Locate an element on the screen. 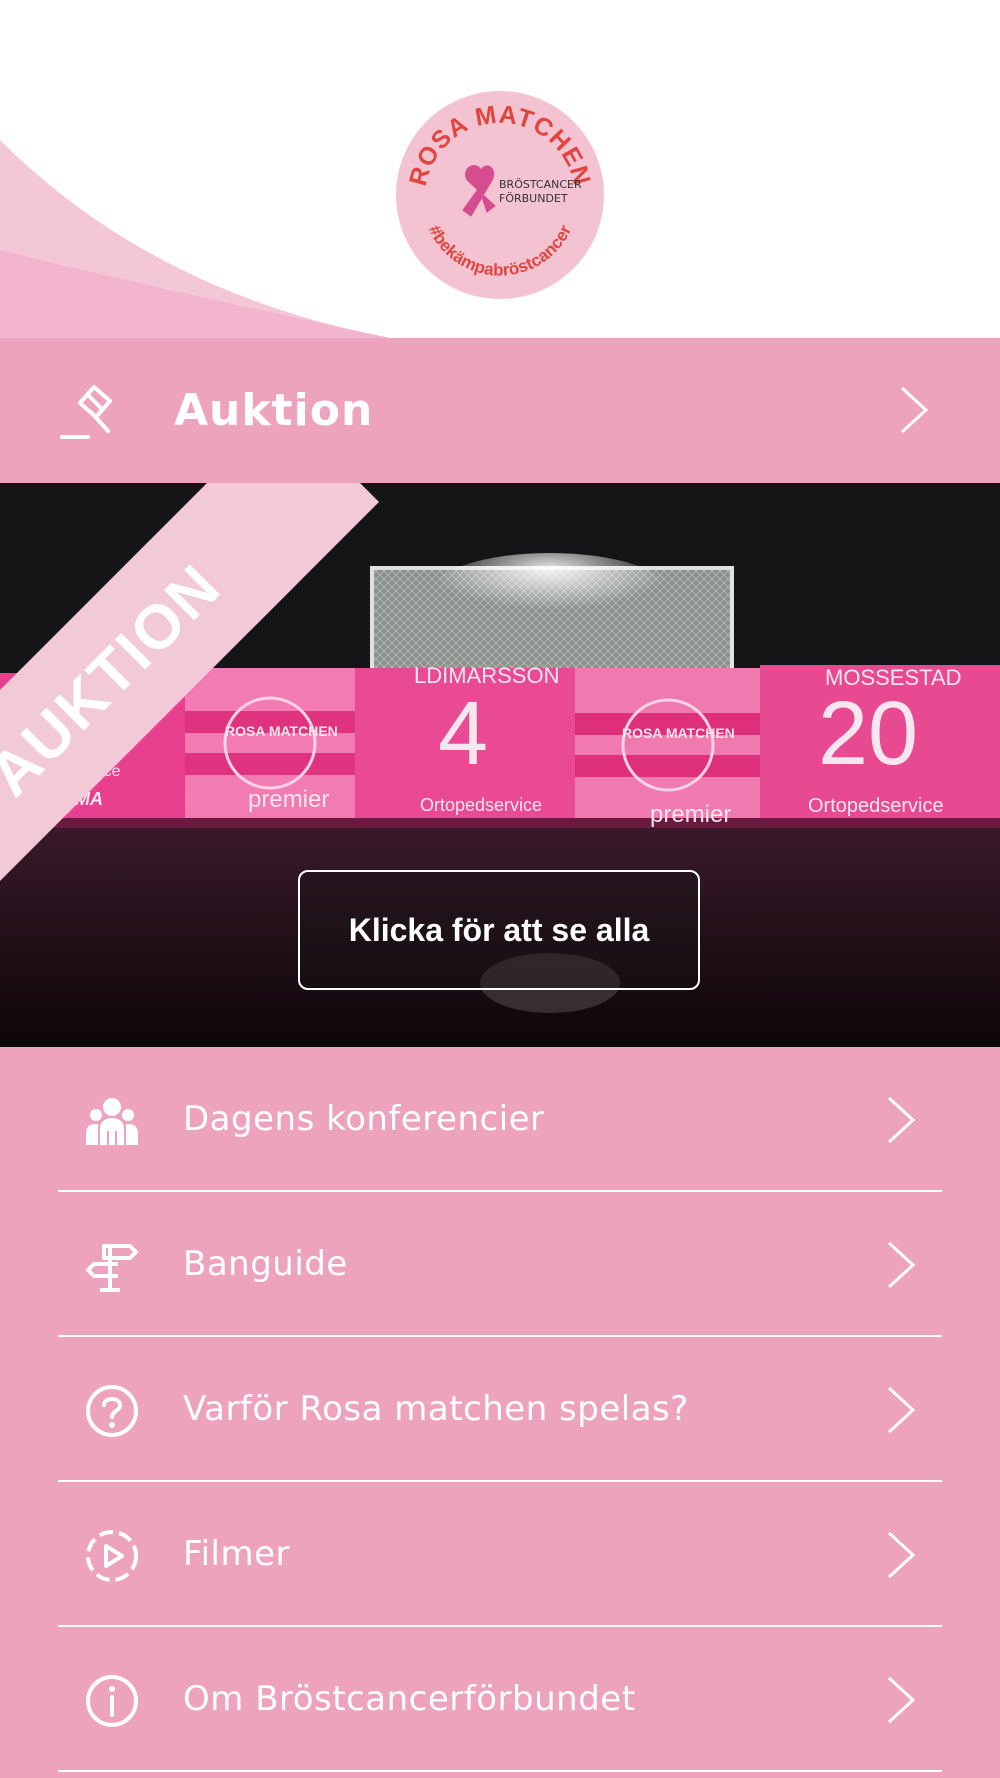  menu-item-varfor: Varför Rosa matchen spelas? is located at coordinates (500, 1409).